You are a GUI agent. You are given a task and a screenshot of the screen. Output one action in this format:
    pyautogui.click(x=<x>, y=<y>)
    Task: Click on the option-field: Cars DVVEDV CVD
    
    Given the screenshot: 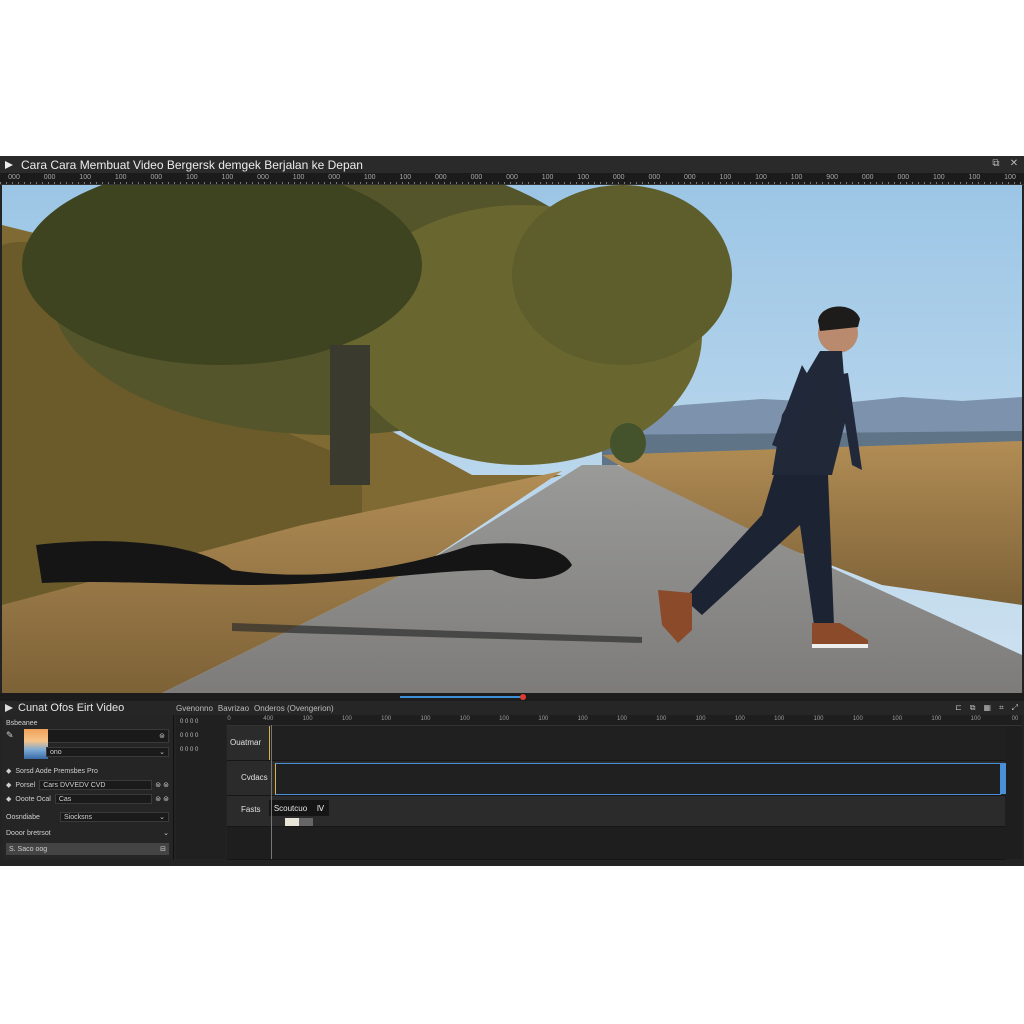 What is the action you would take?
    pyautogui.click(x=96, y=785)
    